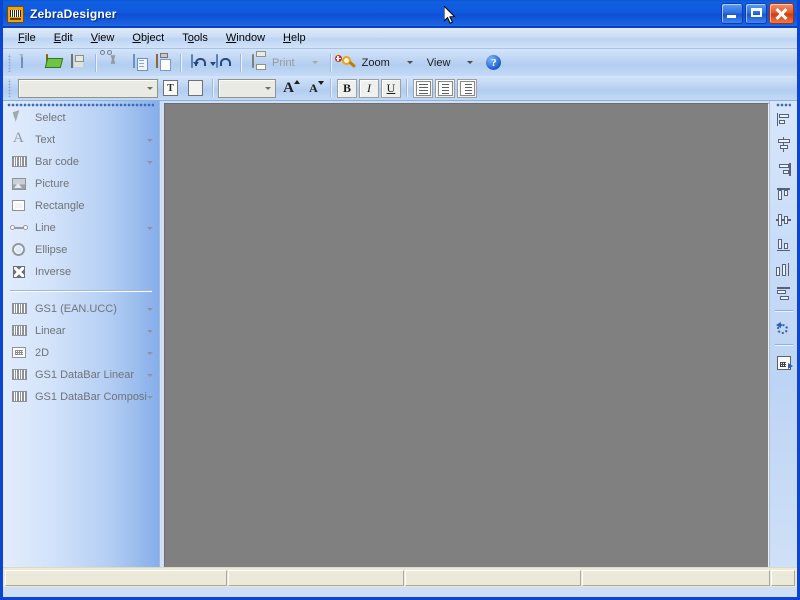 The image size is (800, 600). Describe the element at coordinates (493, 63) in the screenshot. I see `help-button: ?` at that location.